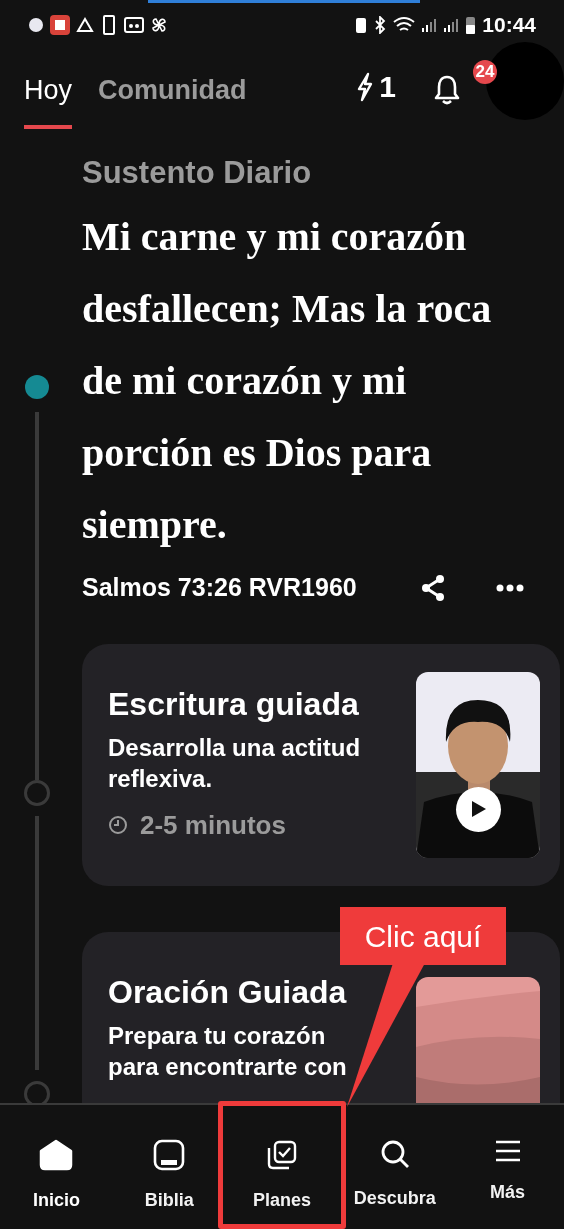  I want to click on card-subtitle: Prepara tu corazón para encontrarte con, so click(228, 1051).